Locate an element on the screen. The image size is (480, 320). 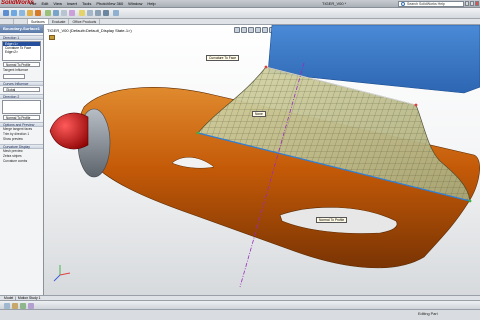
list-item: Edge<2> is located at coordinates (21, 52).